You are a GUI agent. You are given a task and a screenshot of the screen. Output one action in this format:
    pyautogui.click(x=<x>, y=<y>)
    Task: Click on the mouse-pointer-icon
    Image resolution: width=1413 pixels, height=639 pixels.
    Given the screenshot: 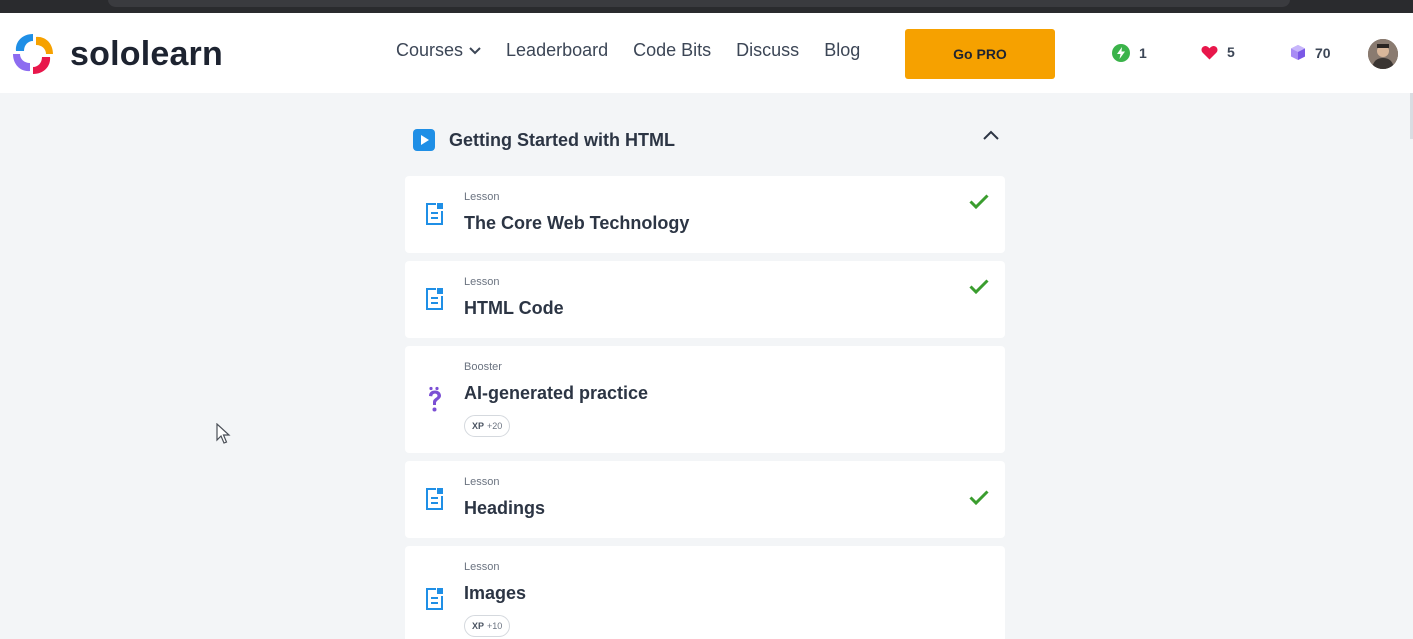 What is the action you would take?
    pyautogui.click(x=223, y=433)
    